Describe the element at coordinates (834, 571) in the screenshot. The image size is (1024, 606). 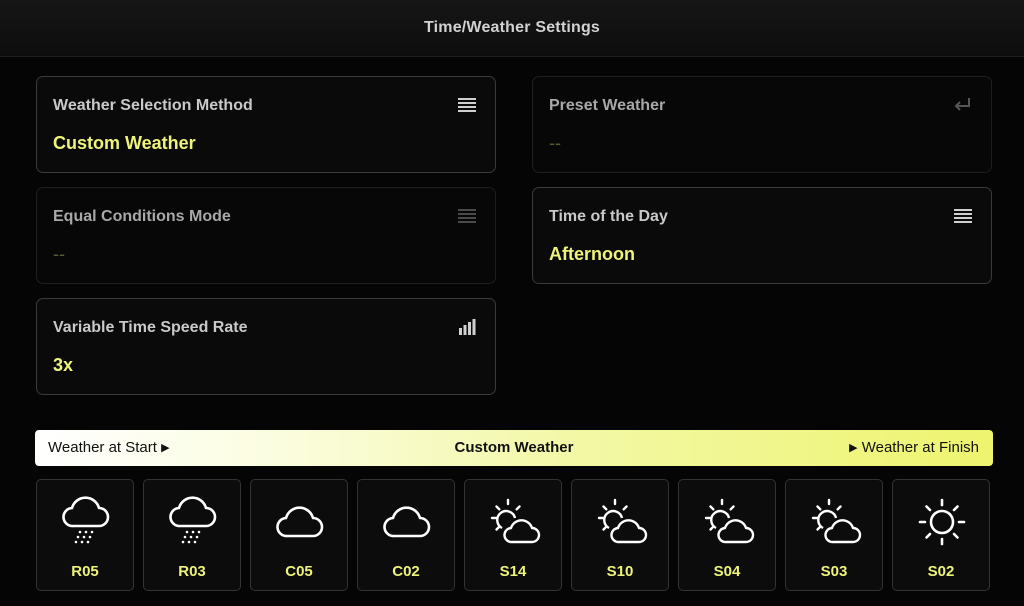
I see `weather-slot-code: S03` at that location.